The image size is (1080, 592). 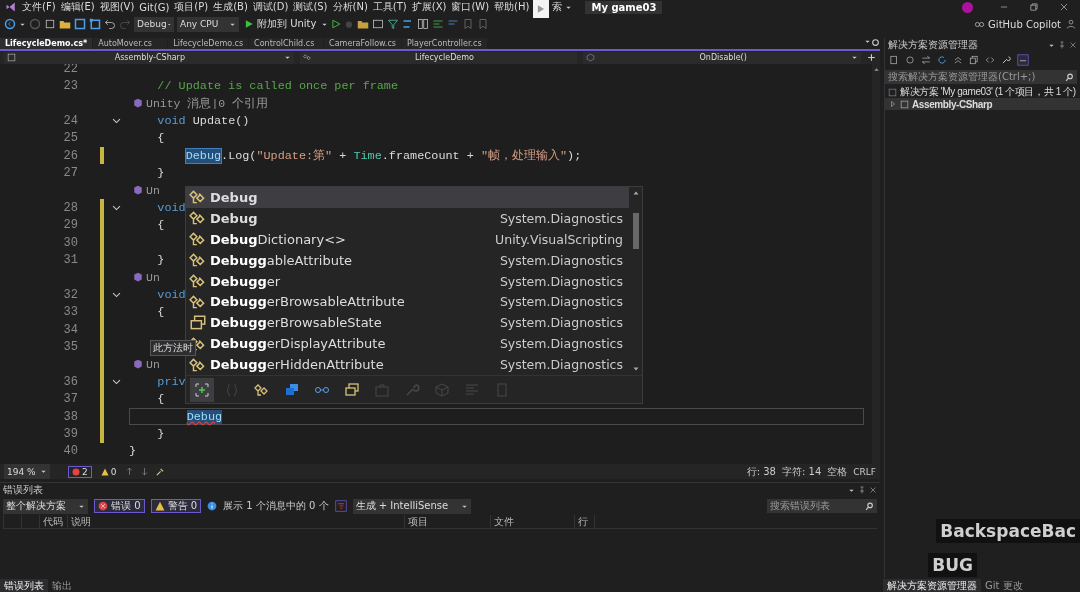 What do you see at coordinates (70, 346) in the screenshot?
I see `line-number: 35` at bounding box center [70, 346].